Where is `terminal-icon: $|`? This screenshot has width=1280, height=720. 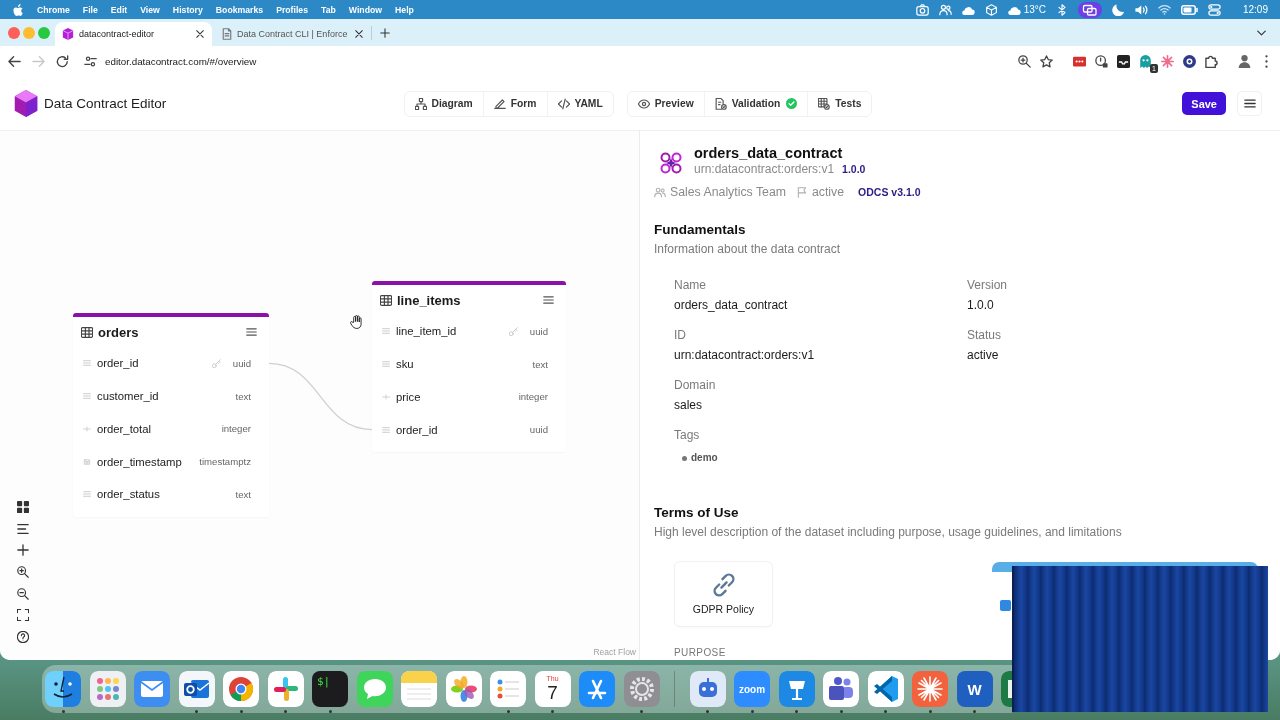
terminal-icon: $| is located at coordinates (330, 689).